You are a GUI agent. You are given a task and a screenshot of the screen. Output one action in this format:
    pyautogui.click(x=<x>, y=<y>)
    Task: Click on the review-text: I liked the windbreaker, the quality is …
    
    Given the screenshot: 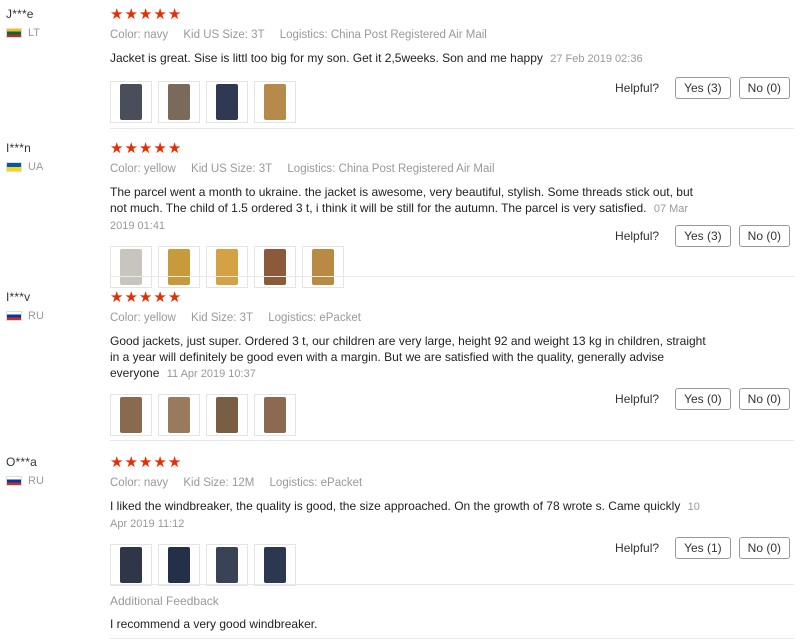 What is the action you would take?
    pyautogui.click(x=410, y=515)
    